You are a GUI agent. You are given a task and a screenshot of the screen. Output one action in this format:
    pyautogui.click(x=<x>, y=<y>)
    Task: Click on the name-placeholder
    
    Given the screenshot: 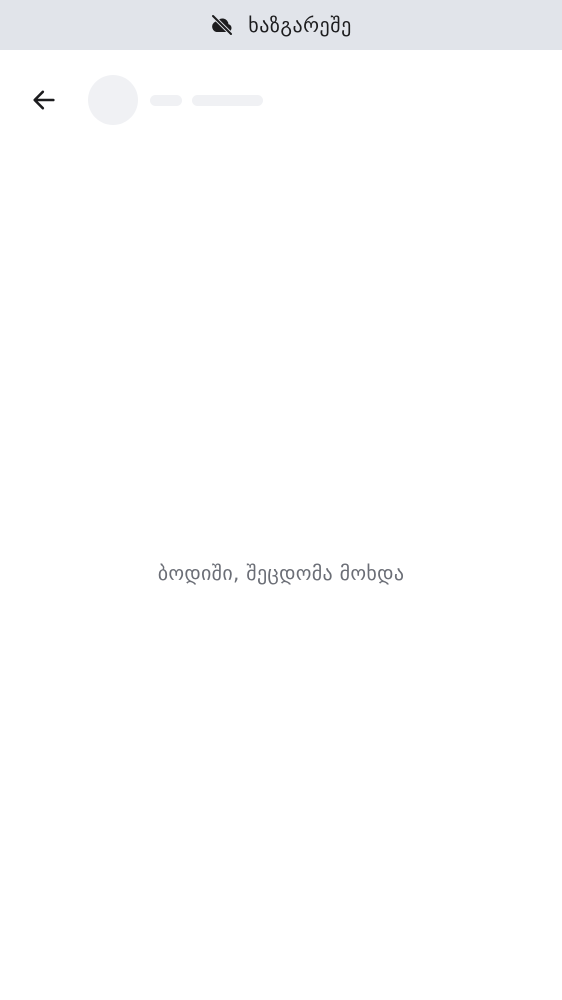 What is the action you would take?
    pyautogui.click(x=166, y=100)
    